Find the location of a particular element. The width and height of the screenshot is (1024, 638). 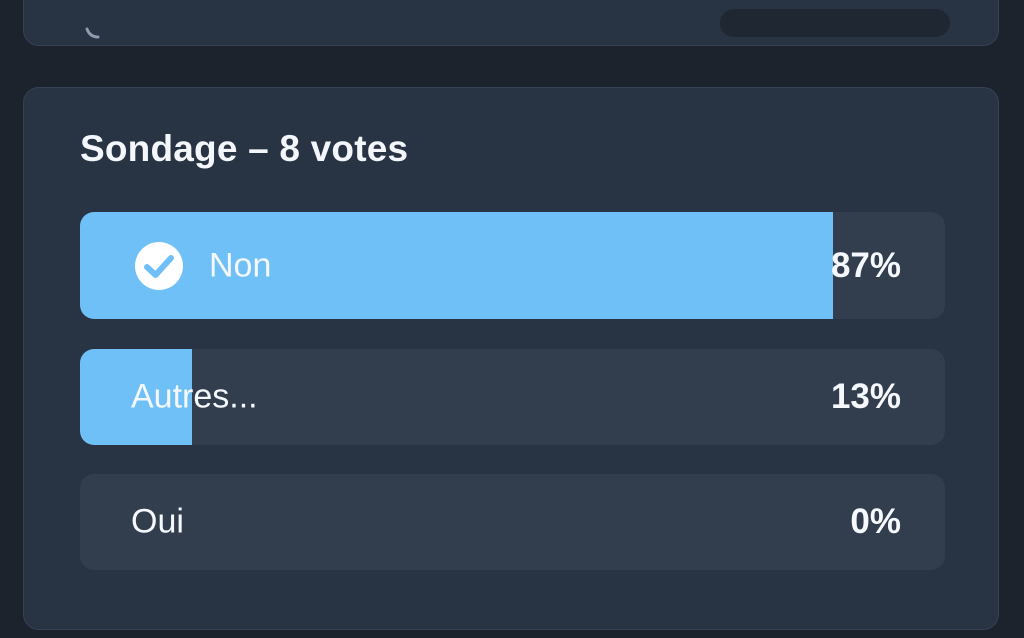

poll-option-autres: Autres... 13% is located at coordinates (512, 397).